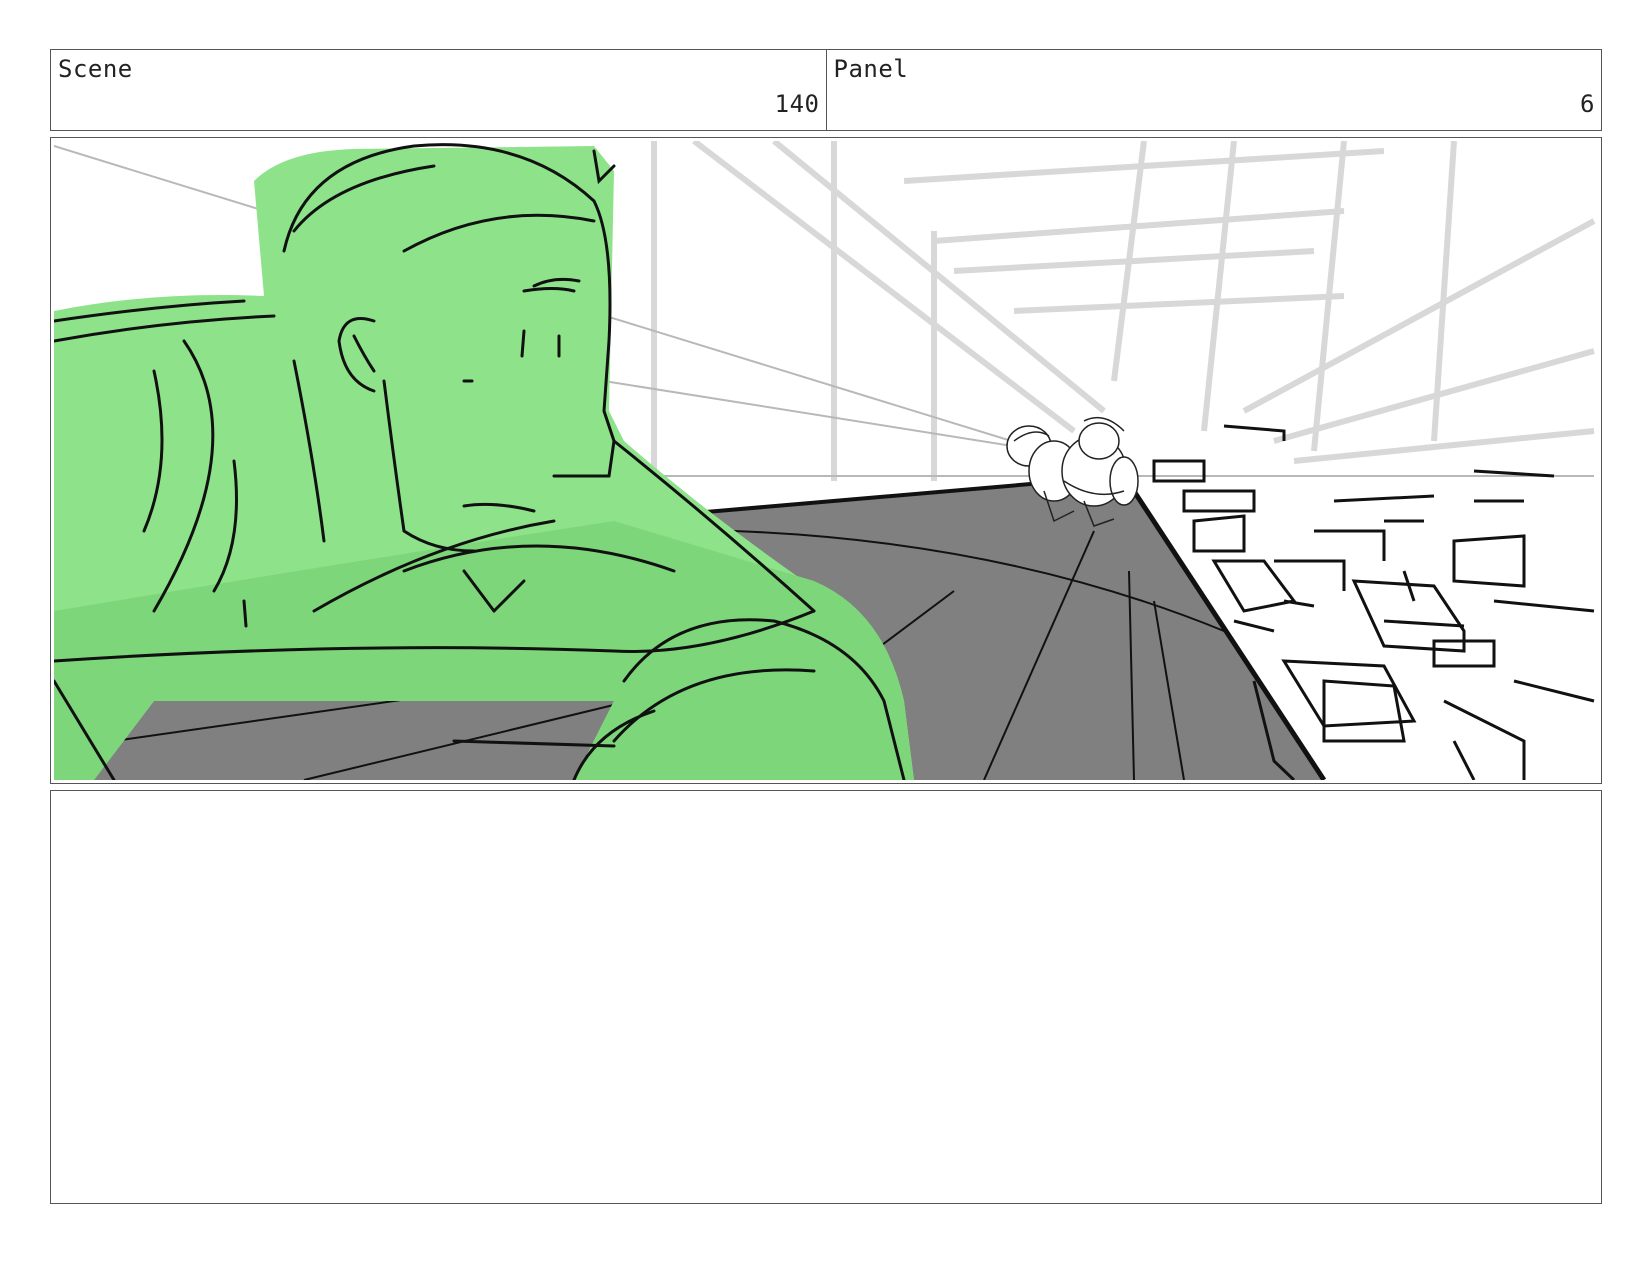  What do you see at coordinates (438, 90) in the screenshot?
I see `scene-cell: Scene 140` at bounding box center [438, 90].